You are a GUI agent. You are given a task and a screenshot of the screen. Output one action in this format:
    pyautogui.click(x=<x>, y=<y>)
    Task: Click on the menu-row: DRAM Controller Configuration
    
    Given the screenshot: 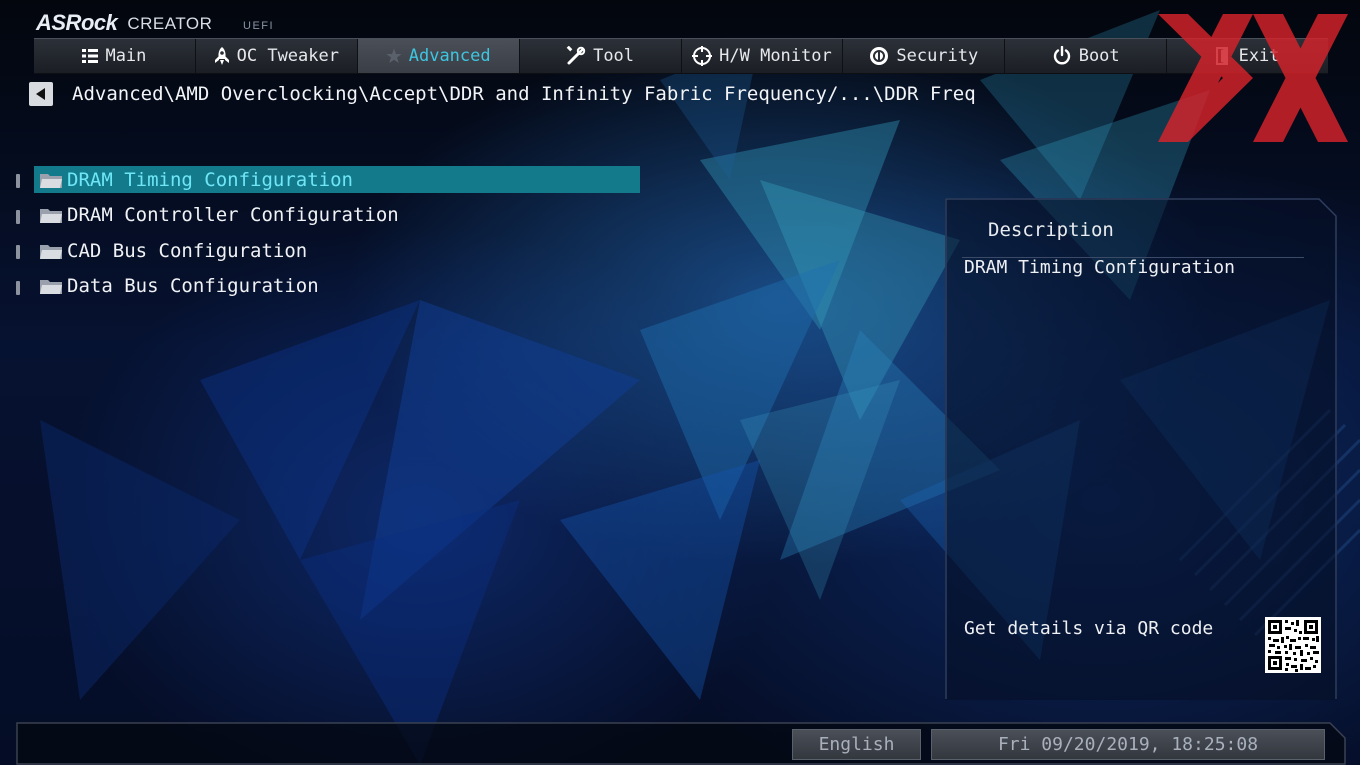 What is the action you would take?
    pyautogui.click(x=337, y=215)
    